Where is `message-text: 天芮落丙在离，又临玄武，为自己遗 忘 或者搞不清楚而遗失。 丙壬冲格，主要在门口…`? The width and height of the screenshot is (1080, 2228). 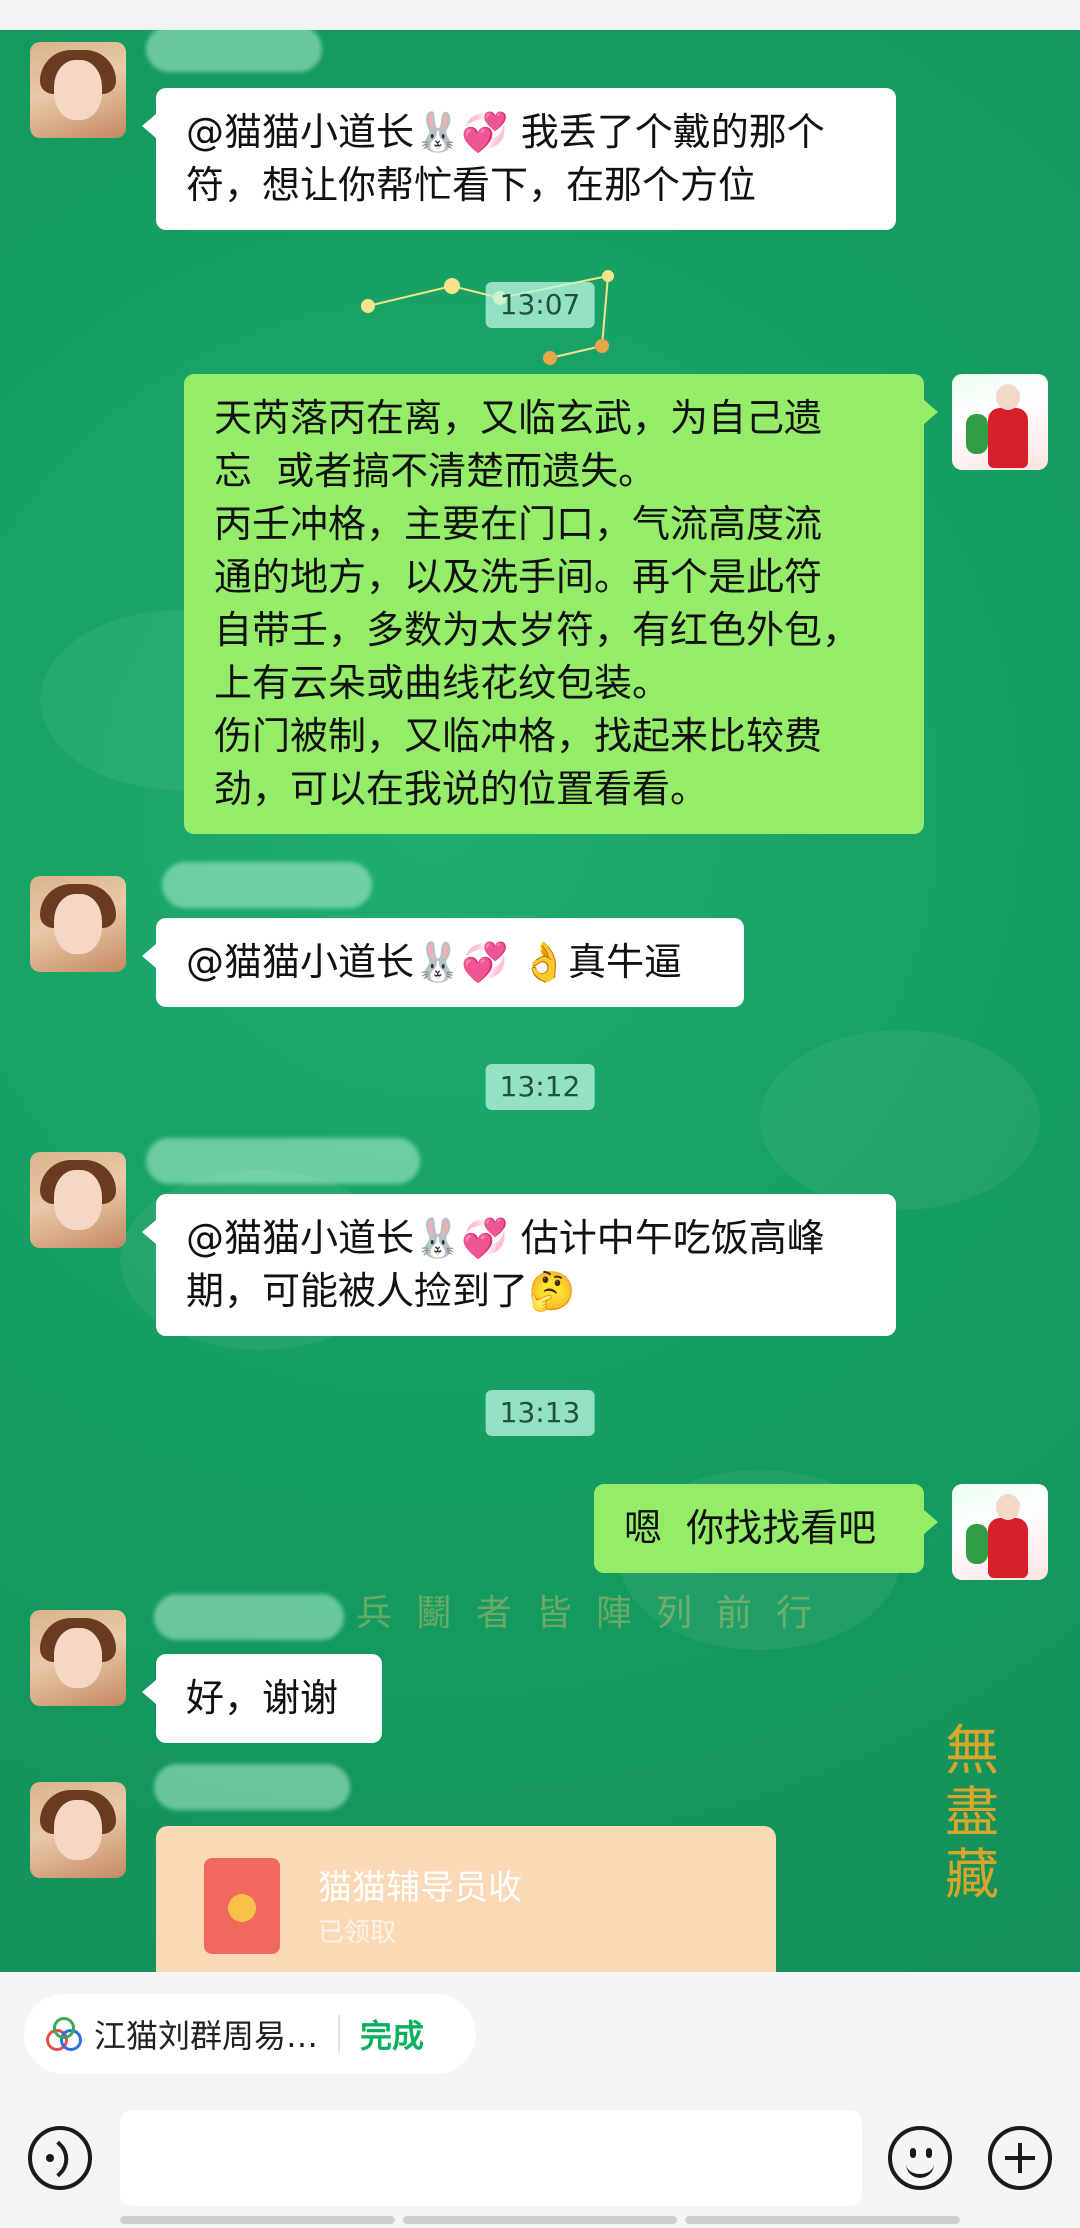 message-text: 天芮落丙在离，又临玄武，为自己遗 忘 或者搞不清楚而遗失。 丙壬冲格，主要在门口… is located at coordinates (537, 603).